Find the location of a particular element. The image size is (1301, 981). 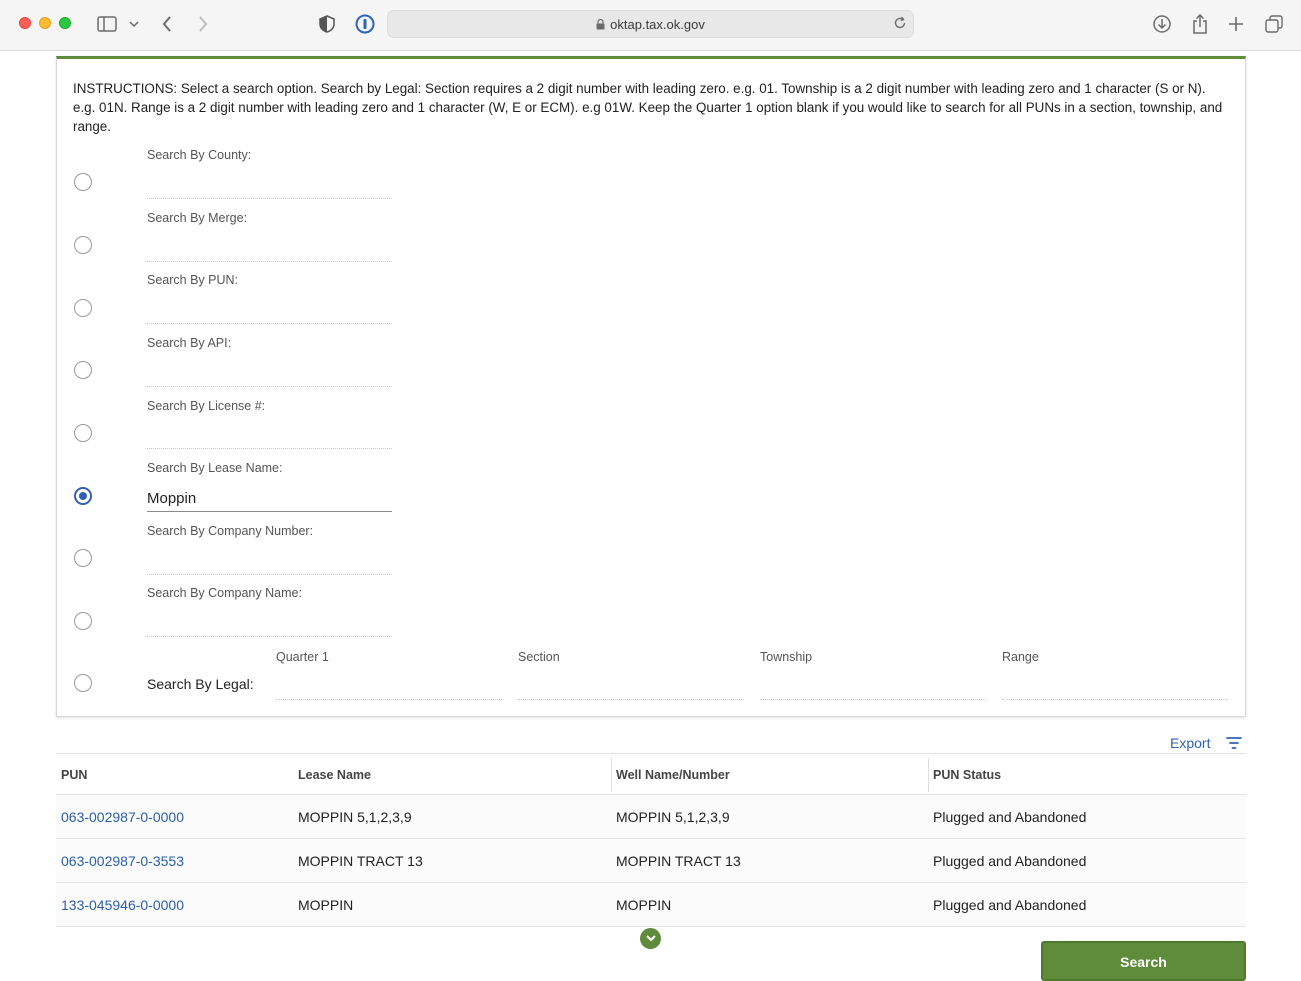

address-bar: oktap.tax.ok.gov is located at coordinates (650, 24).